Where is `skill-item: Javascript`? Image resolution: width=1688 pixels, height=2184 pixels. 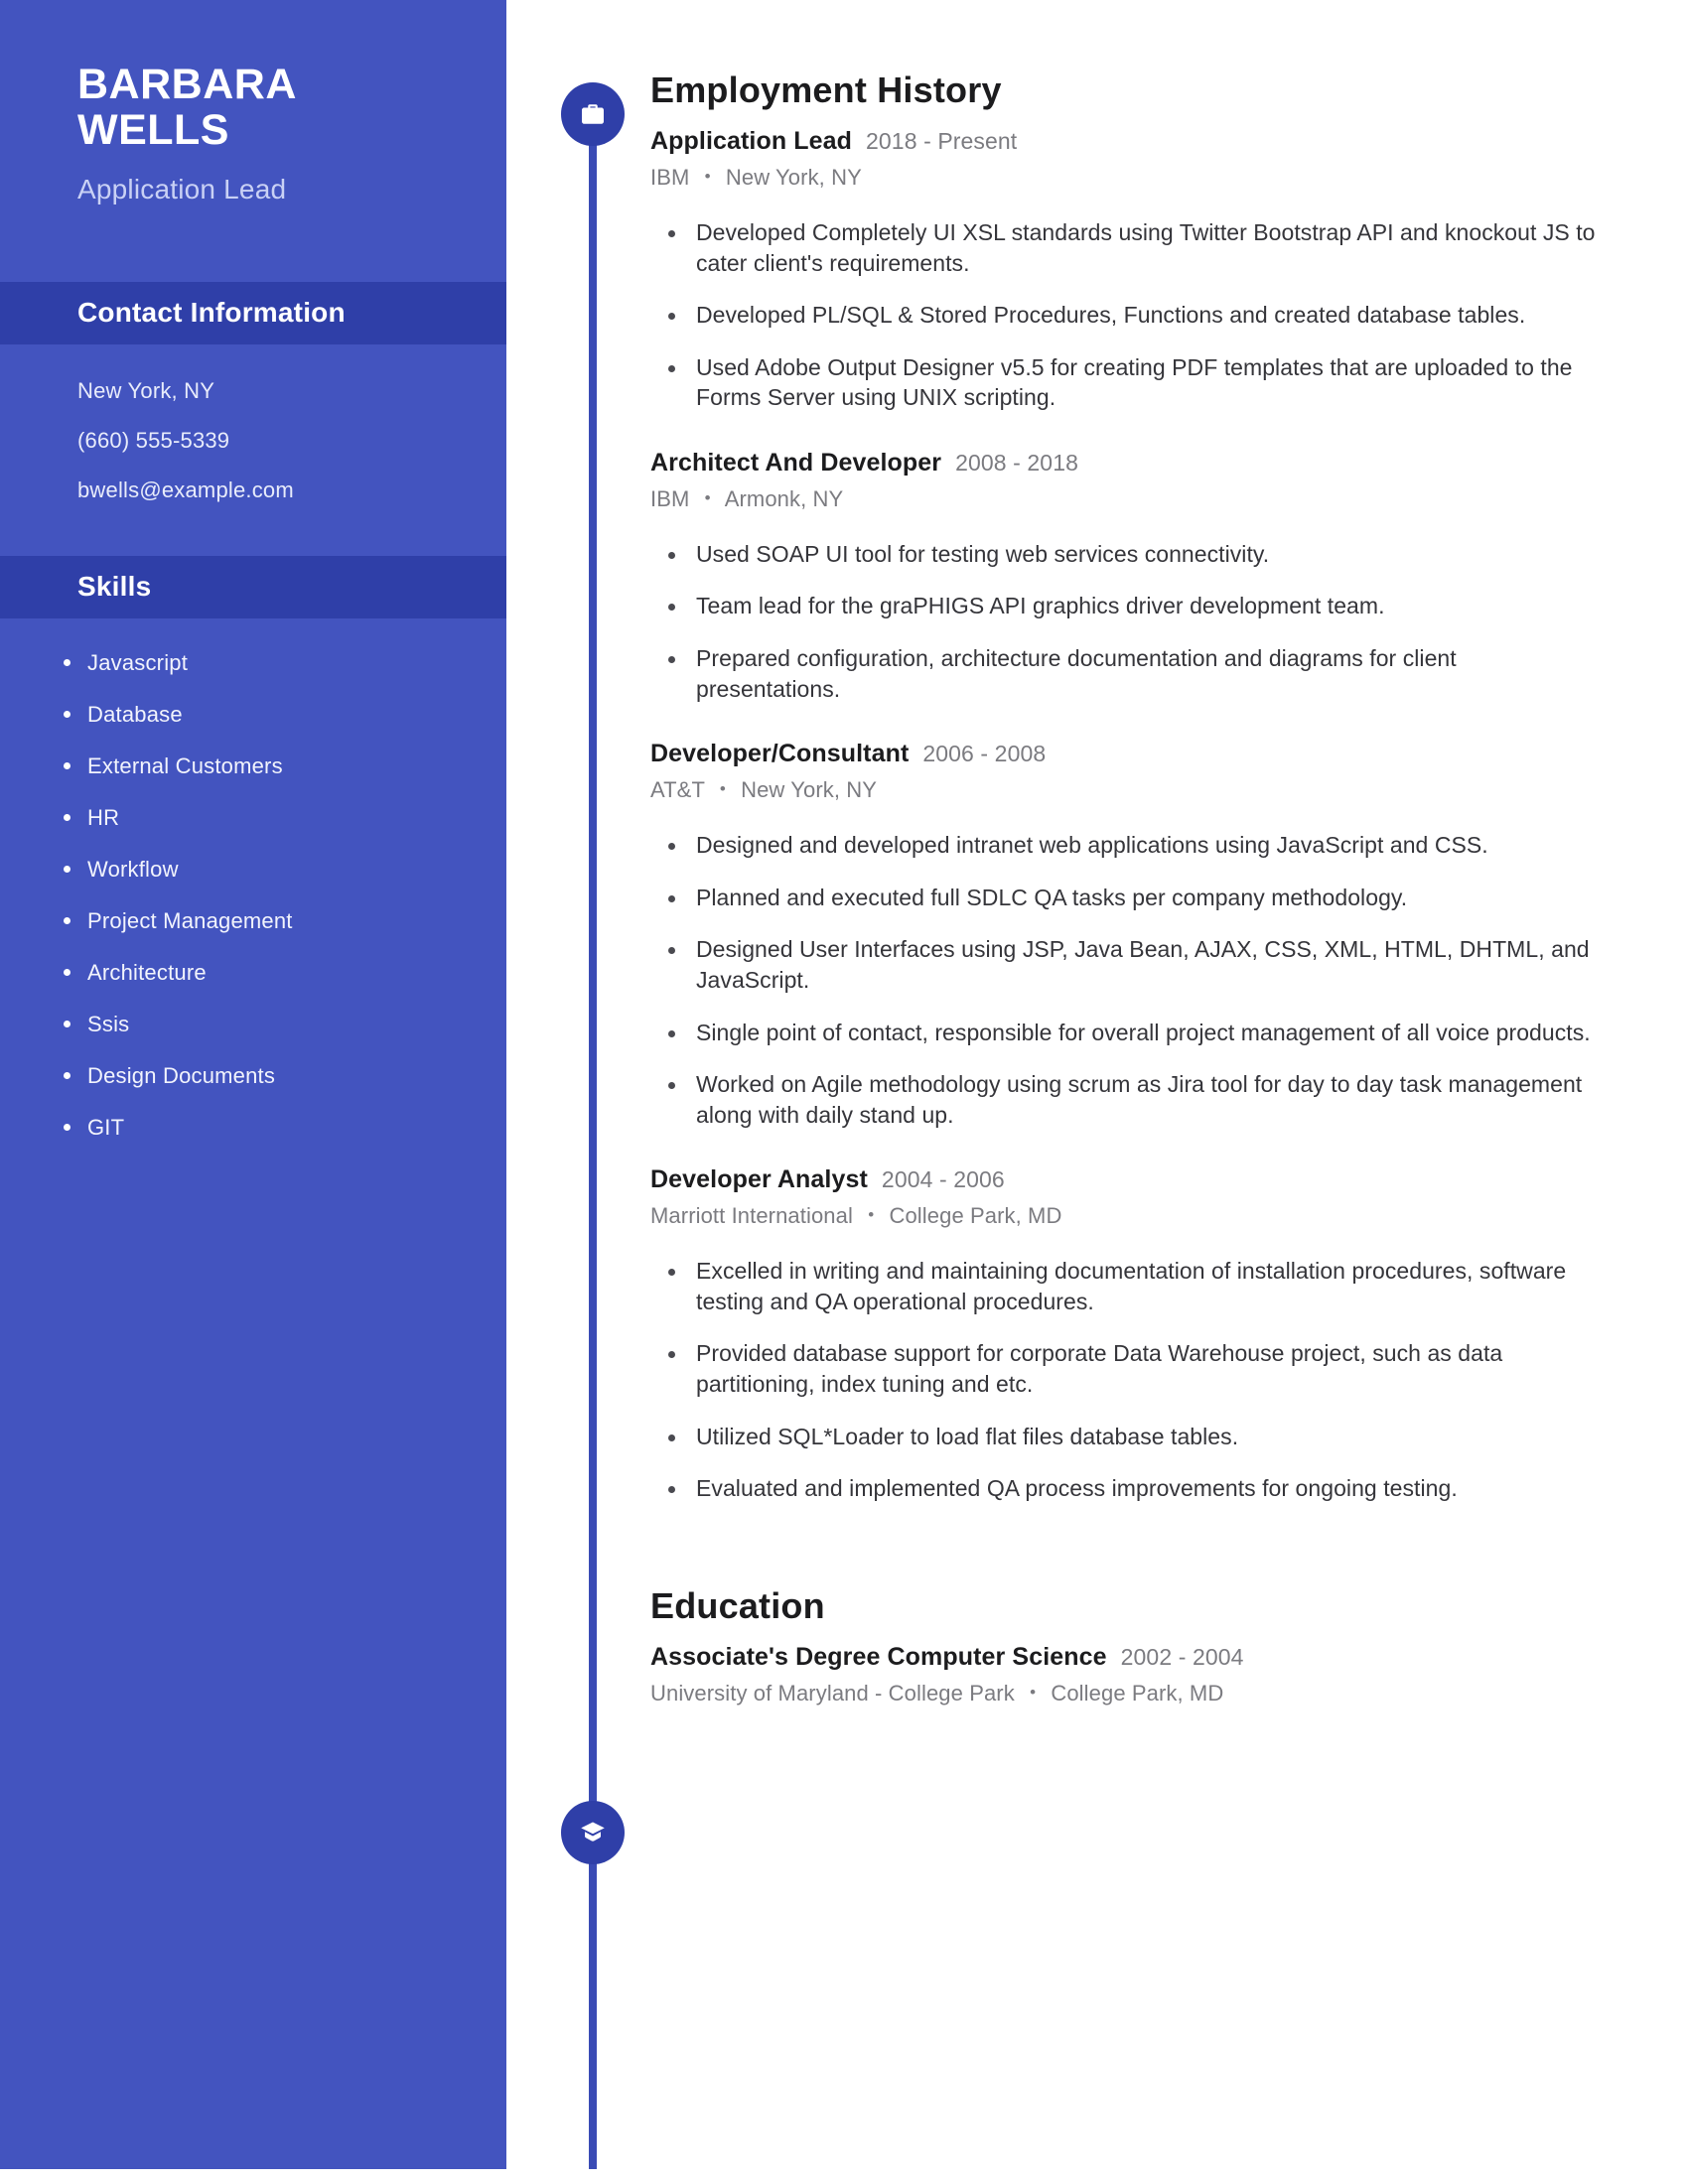 skill-item: Javascript is located at coordinates (278, 663).